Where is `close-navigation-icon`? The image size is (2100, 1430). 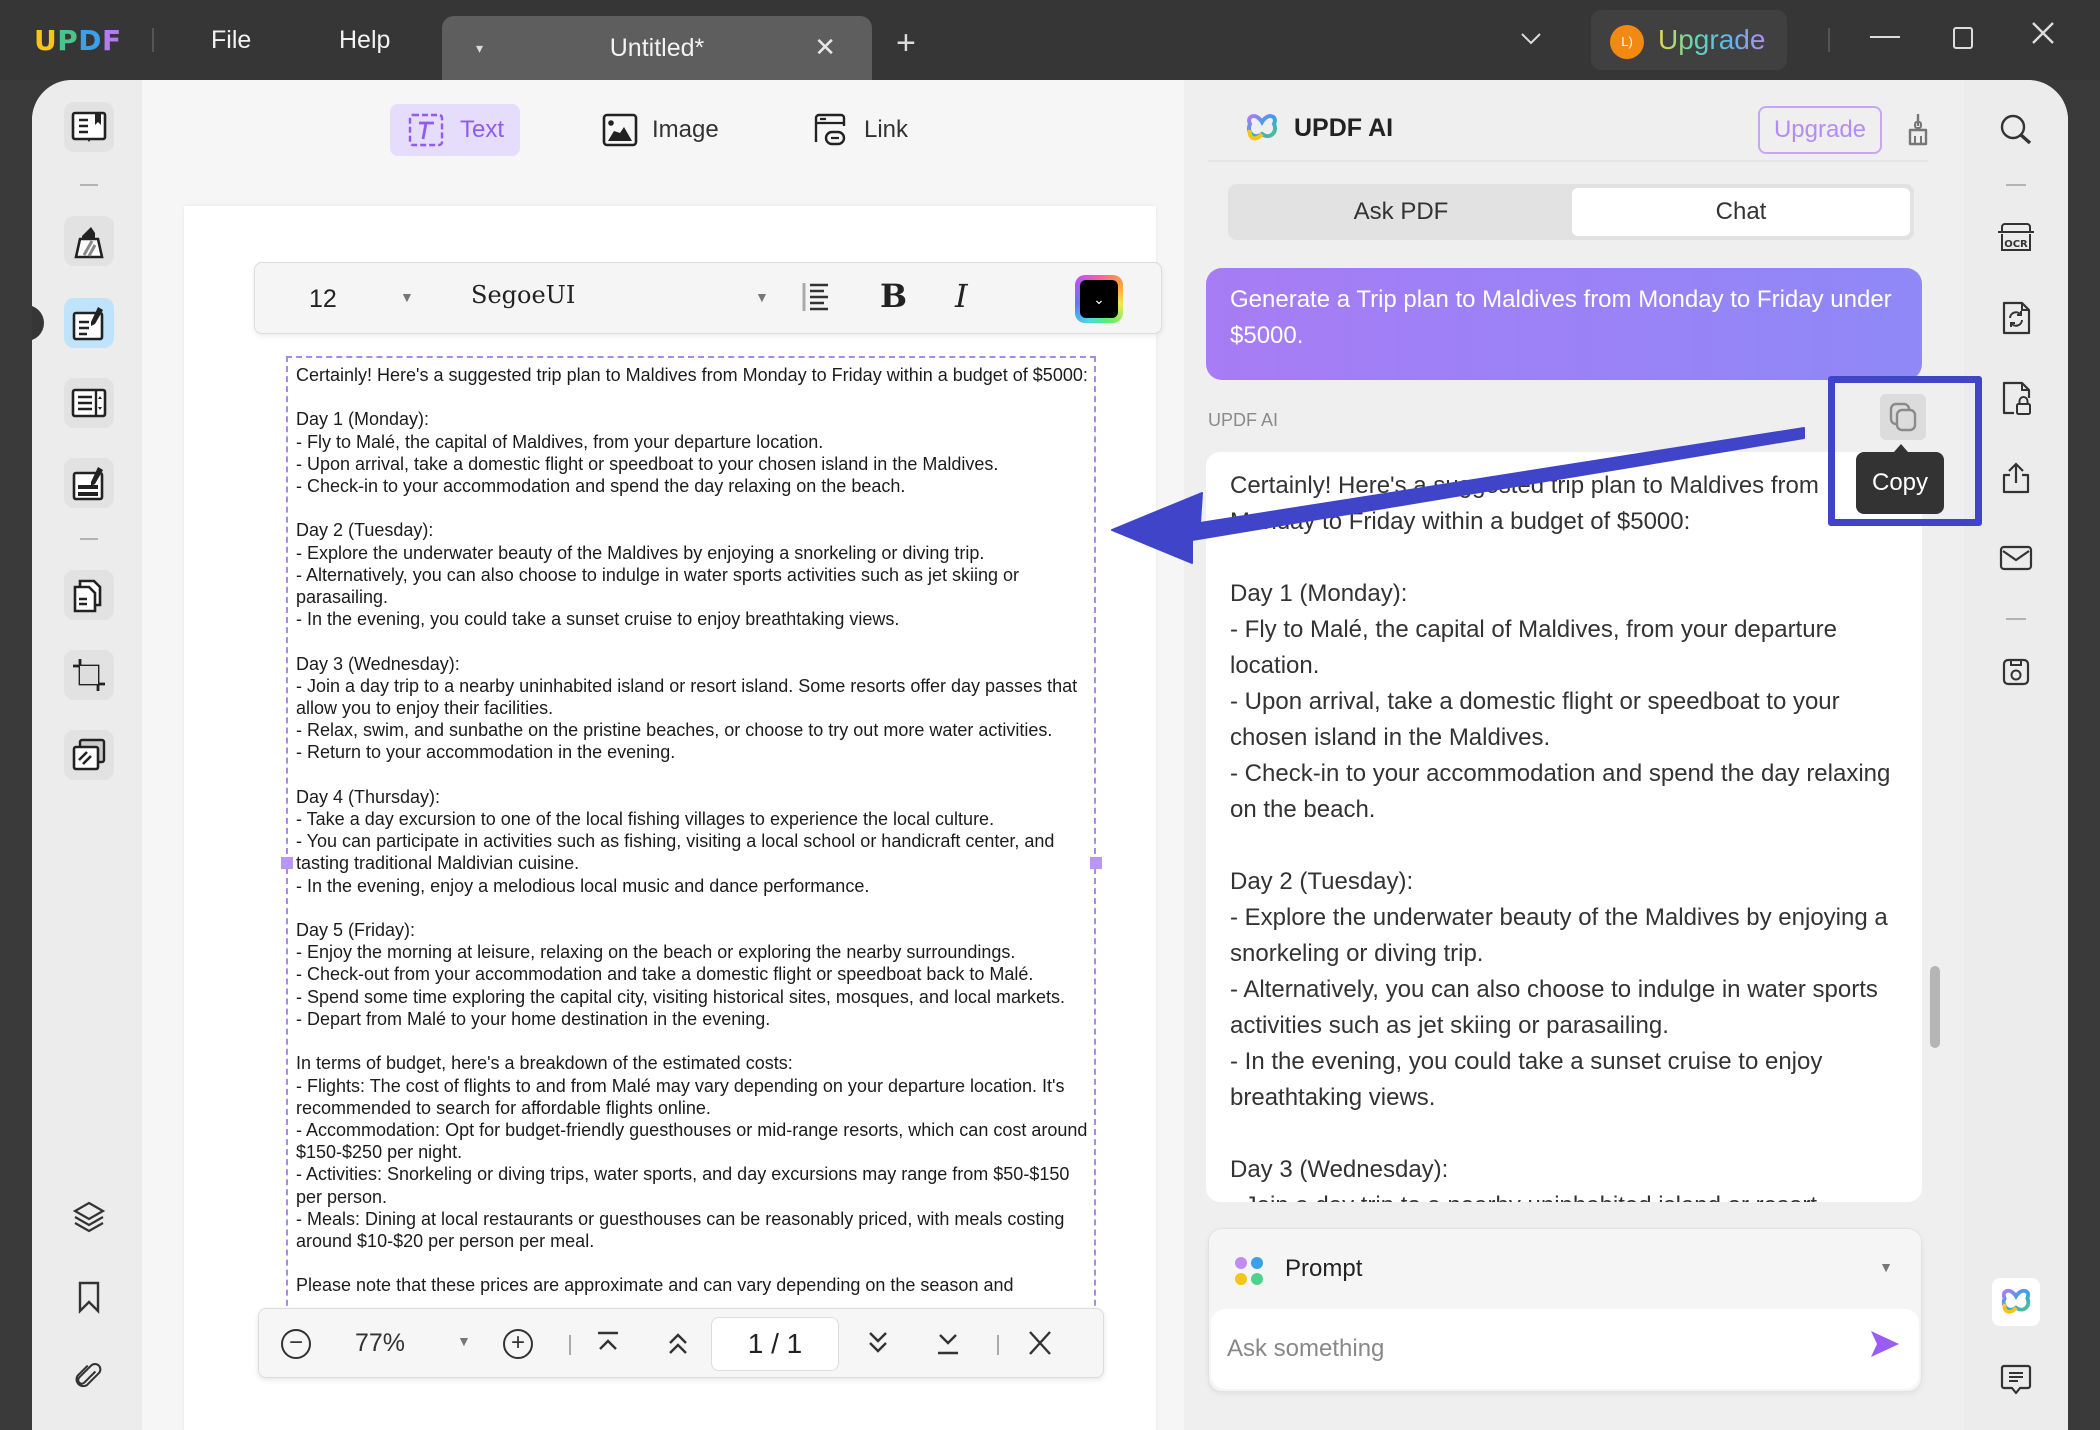
close-navigation-icon is located at coordinates (1040, 1346).